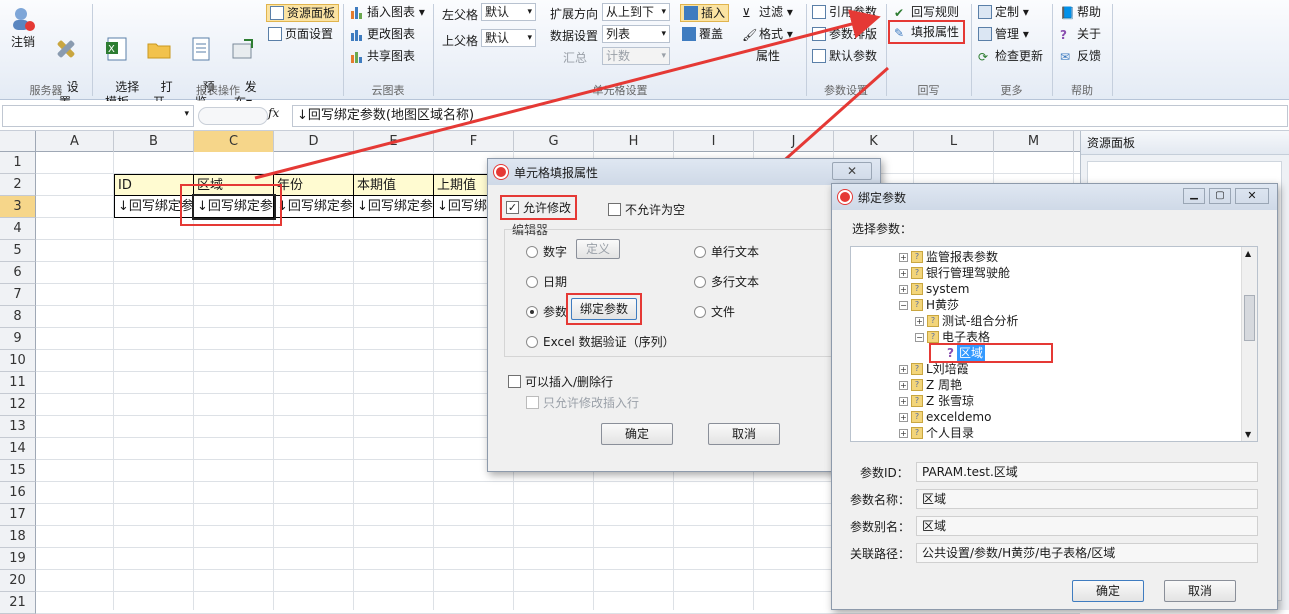 This screenshot has width=1289, height=614. Describe the element at coordinates (538, 207) in the screenshot. I see `allow-edit-checkbox: ✓ 允许修改` at that location.